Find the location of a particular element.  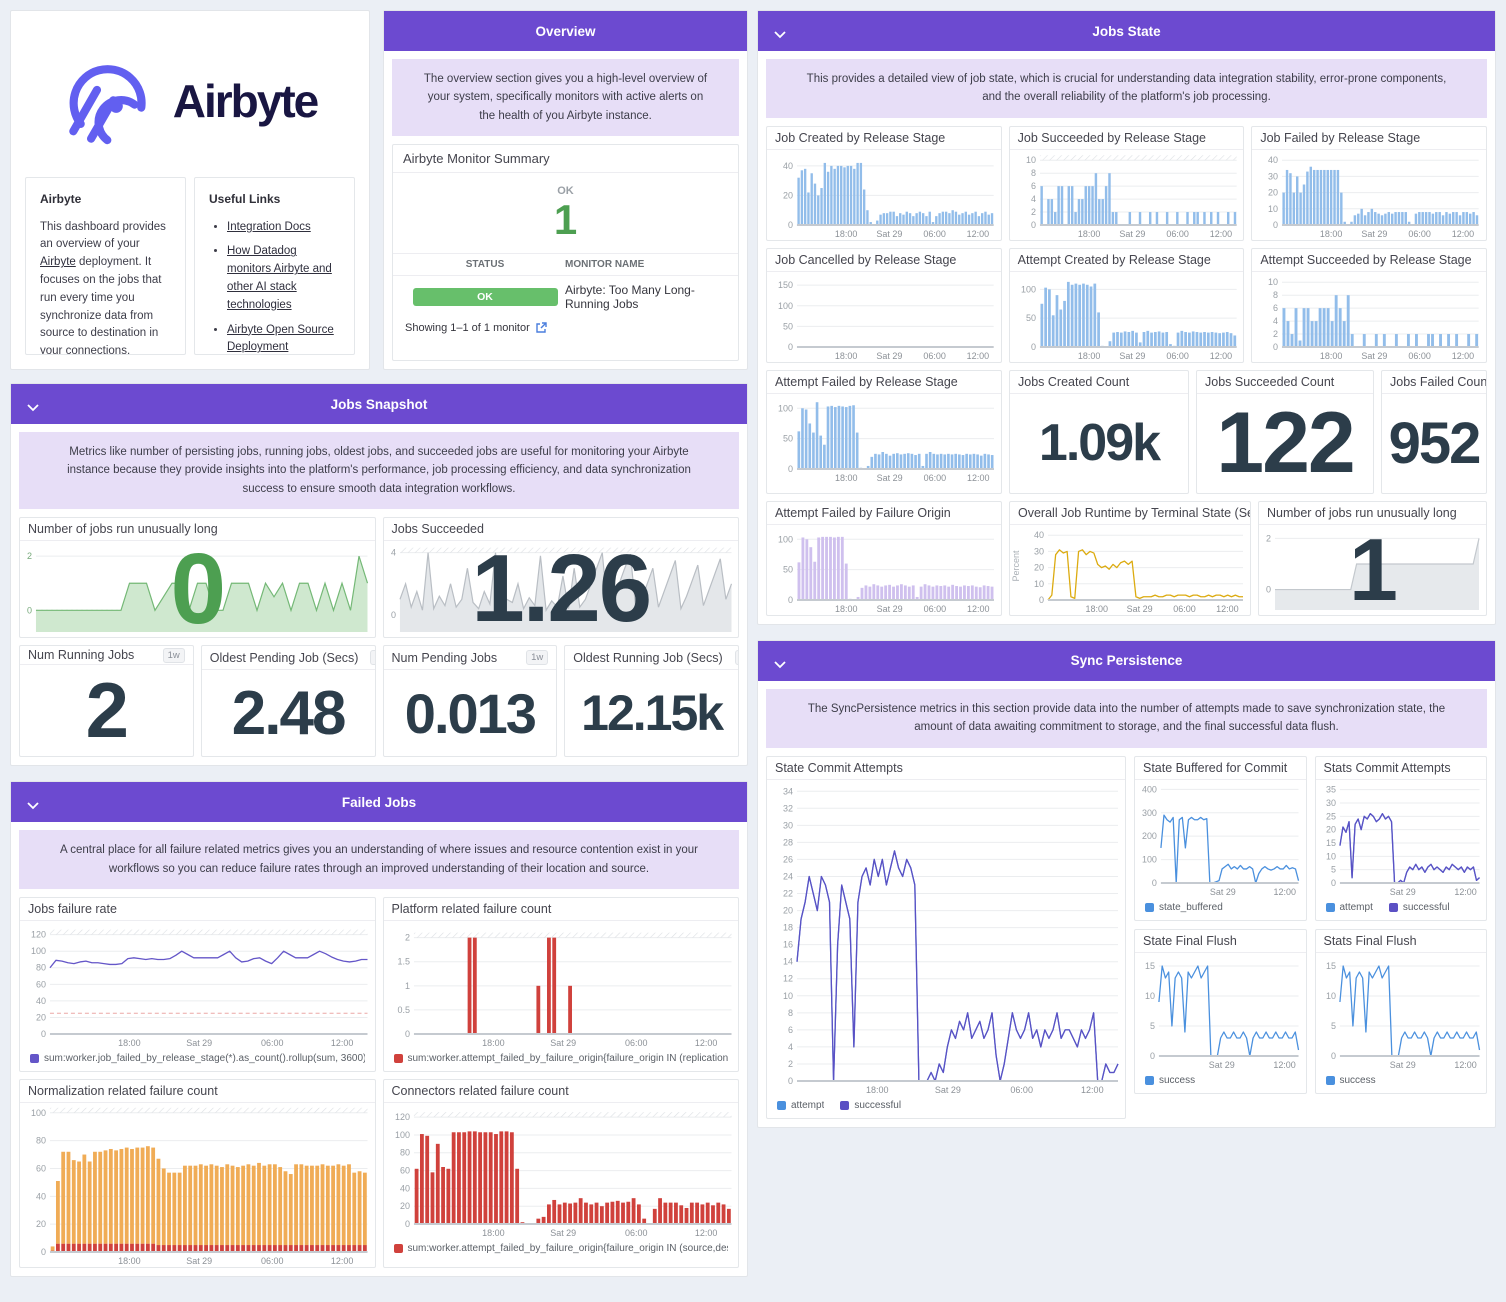

chart-title: Attempt Created by Release Stage is located at coordinates (1126, 260).